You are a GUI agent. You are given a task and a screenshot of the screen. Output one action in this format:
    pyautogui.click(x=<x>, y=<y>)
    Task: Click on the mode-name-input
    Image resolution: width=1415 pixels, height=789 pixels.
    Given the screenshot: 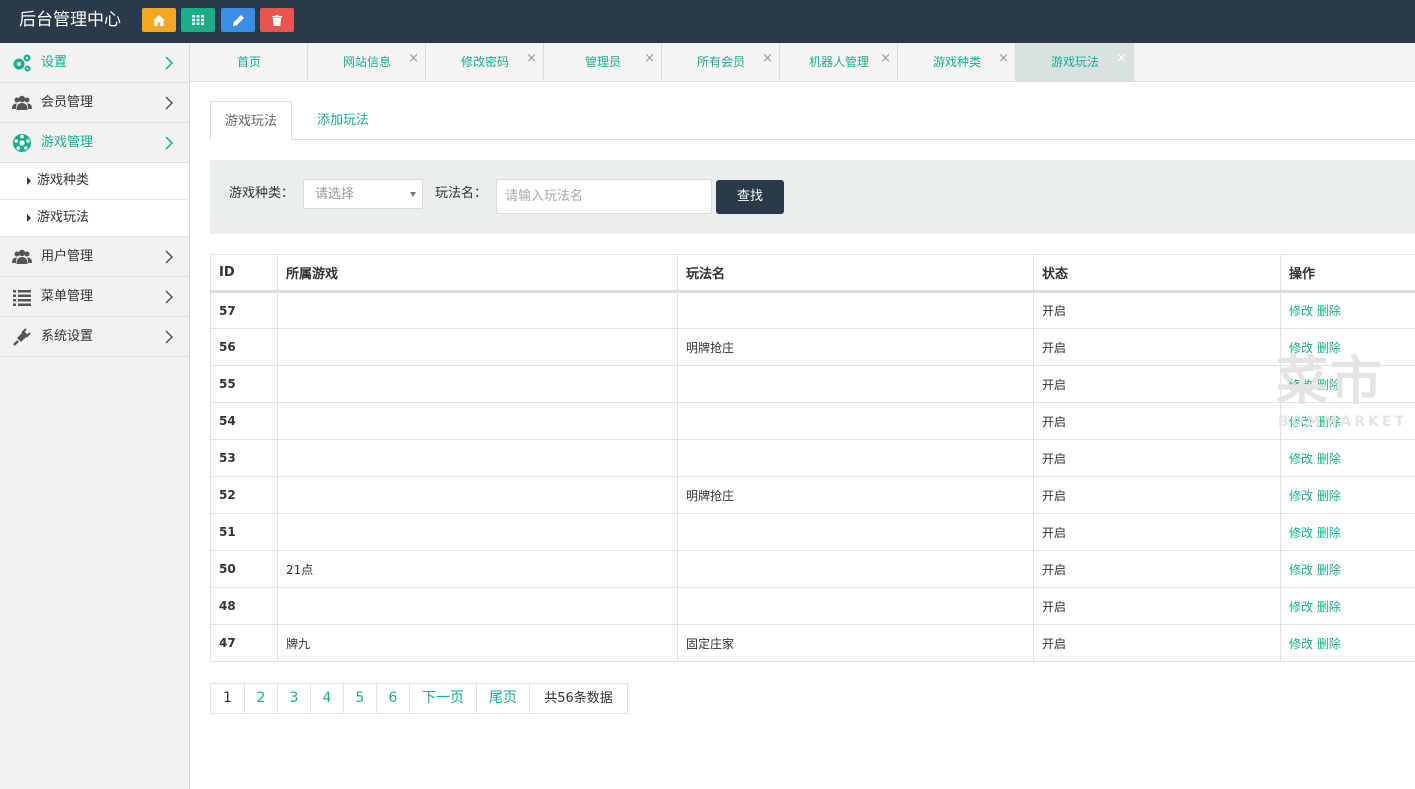 What is the action you would take?
    pyautogui.click(x=604, y=196)
    